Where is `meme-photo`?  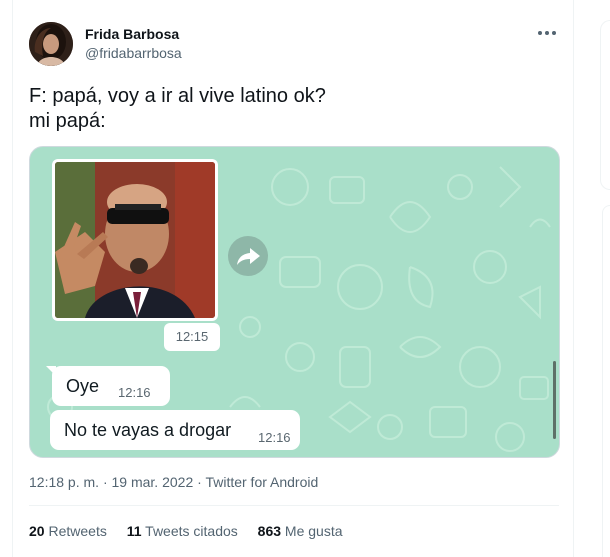 meme-photo is located at coordinates (135, 240).